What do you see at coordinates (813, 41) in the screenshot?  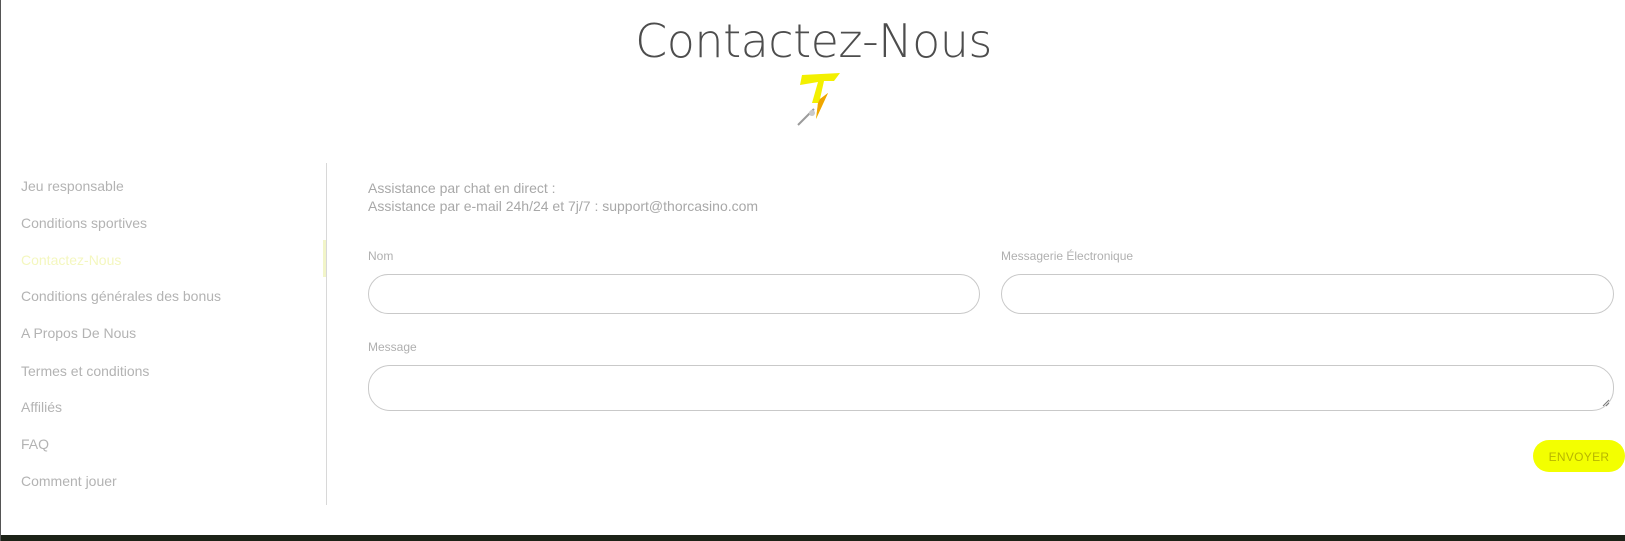 I see `page-title: Contactez-Nous` at bounding box center [813, 41].